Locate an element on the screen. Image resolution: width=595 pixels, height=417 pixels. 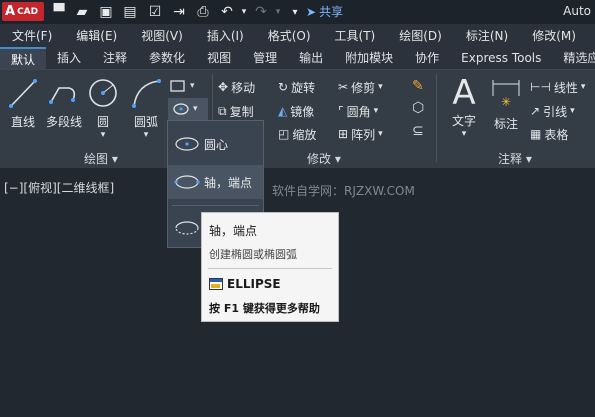
copy-icon: ⧉ is located at coordinates (222, 110).